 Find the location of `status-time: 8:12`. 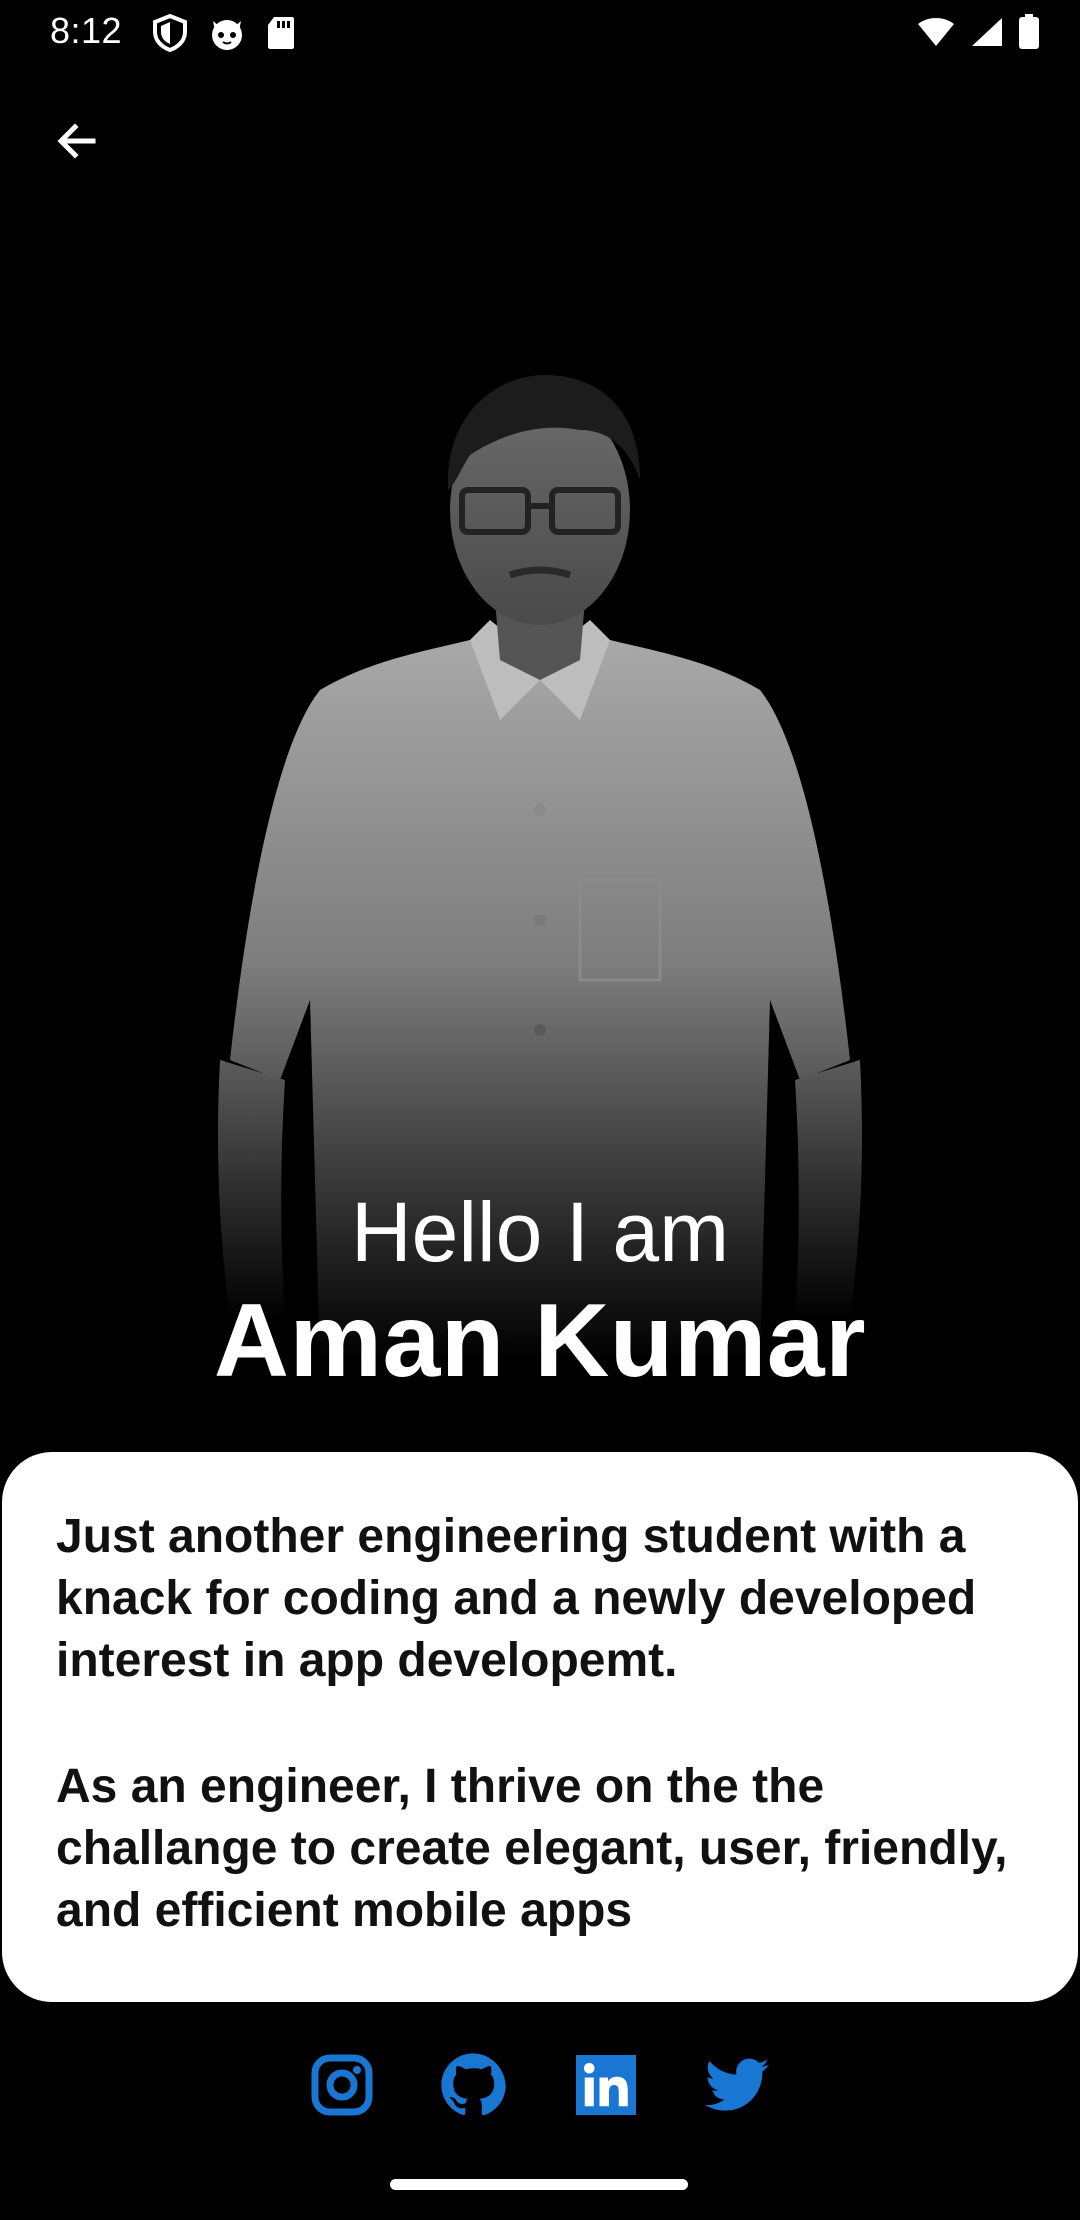

status-time: 8:12 is located at coordinates (86, 30).